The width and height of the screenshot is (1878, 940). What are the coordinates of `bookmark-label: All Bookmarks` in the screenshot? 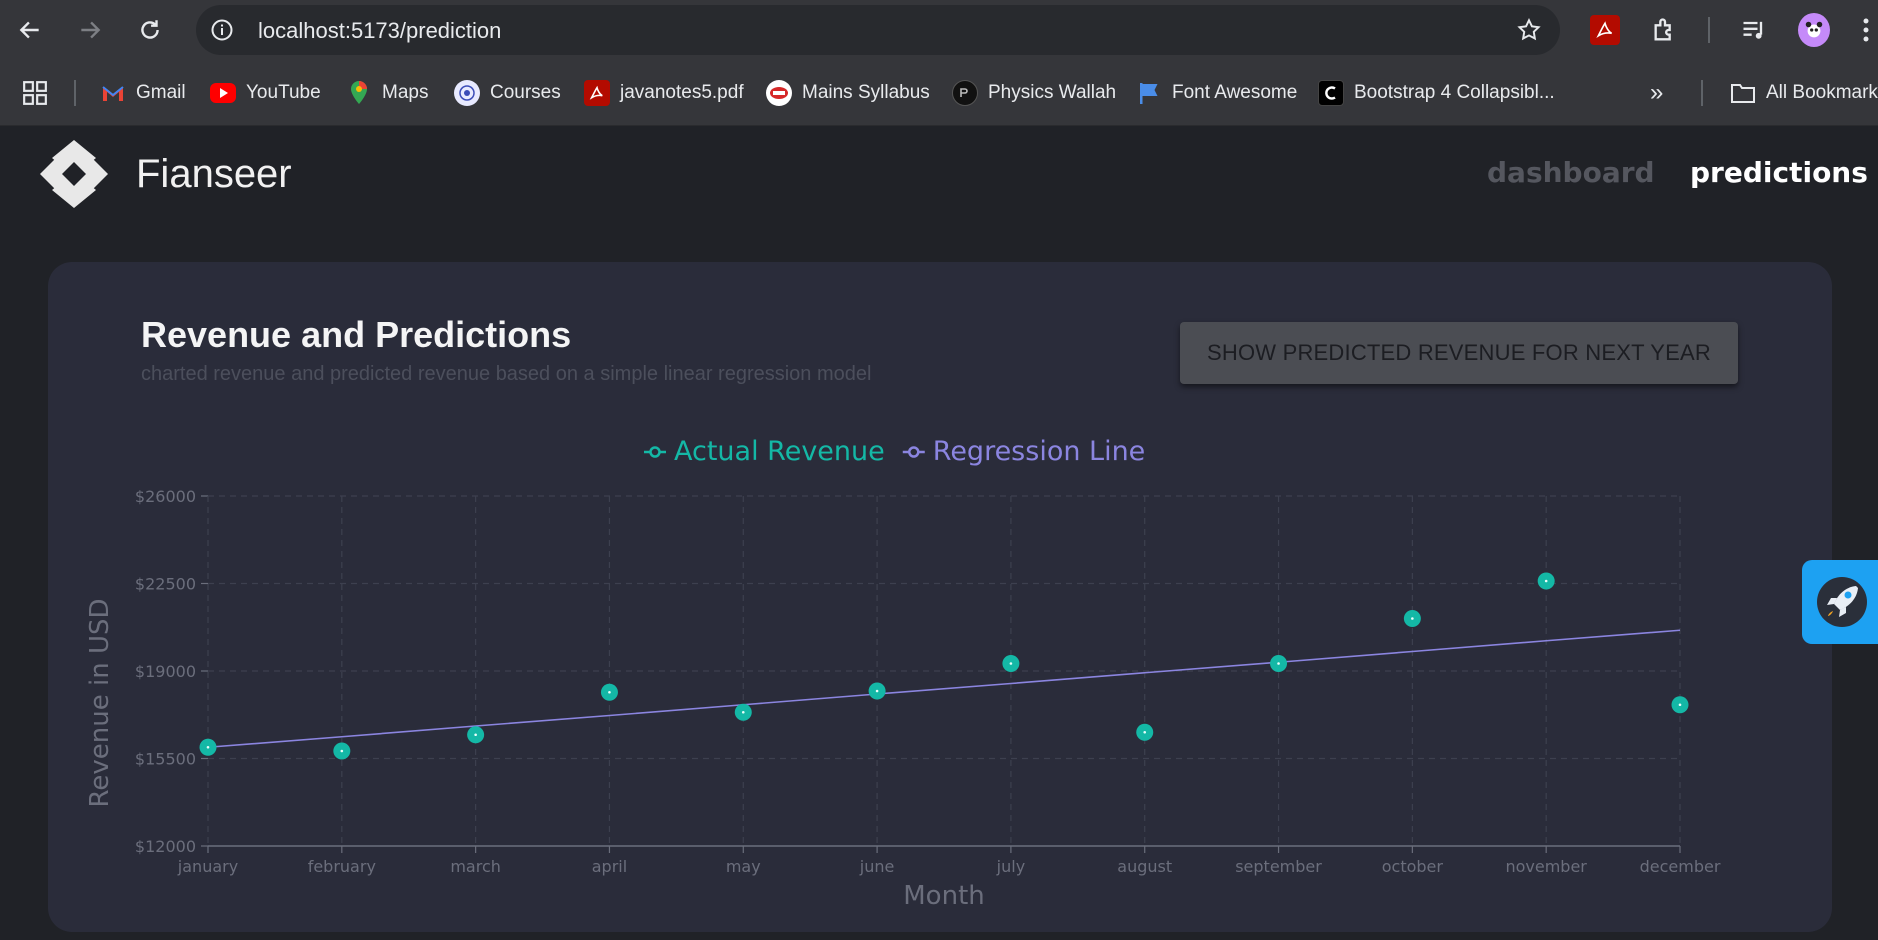 It's located at (1822, 92).